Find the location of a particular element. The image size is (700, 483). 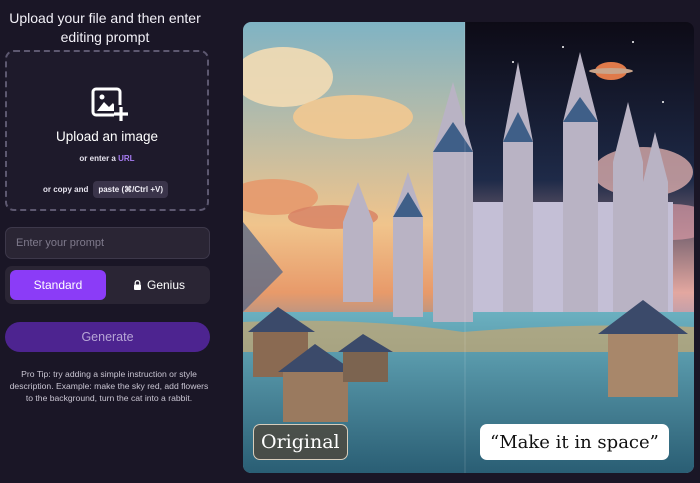

generate-button: Generate is located at coordinates (107, 337).